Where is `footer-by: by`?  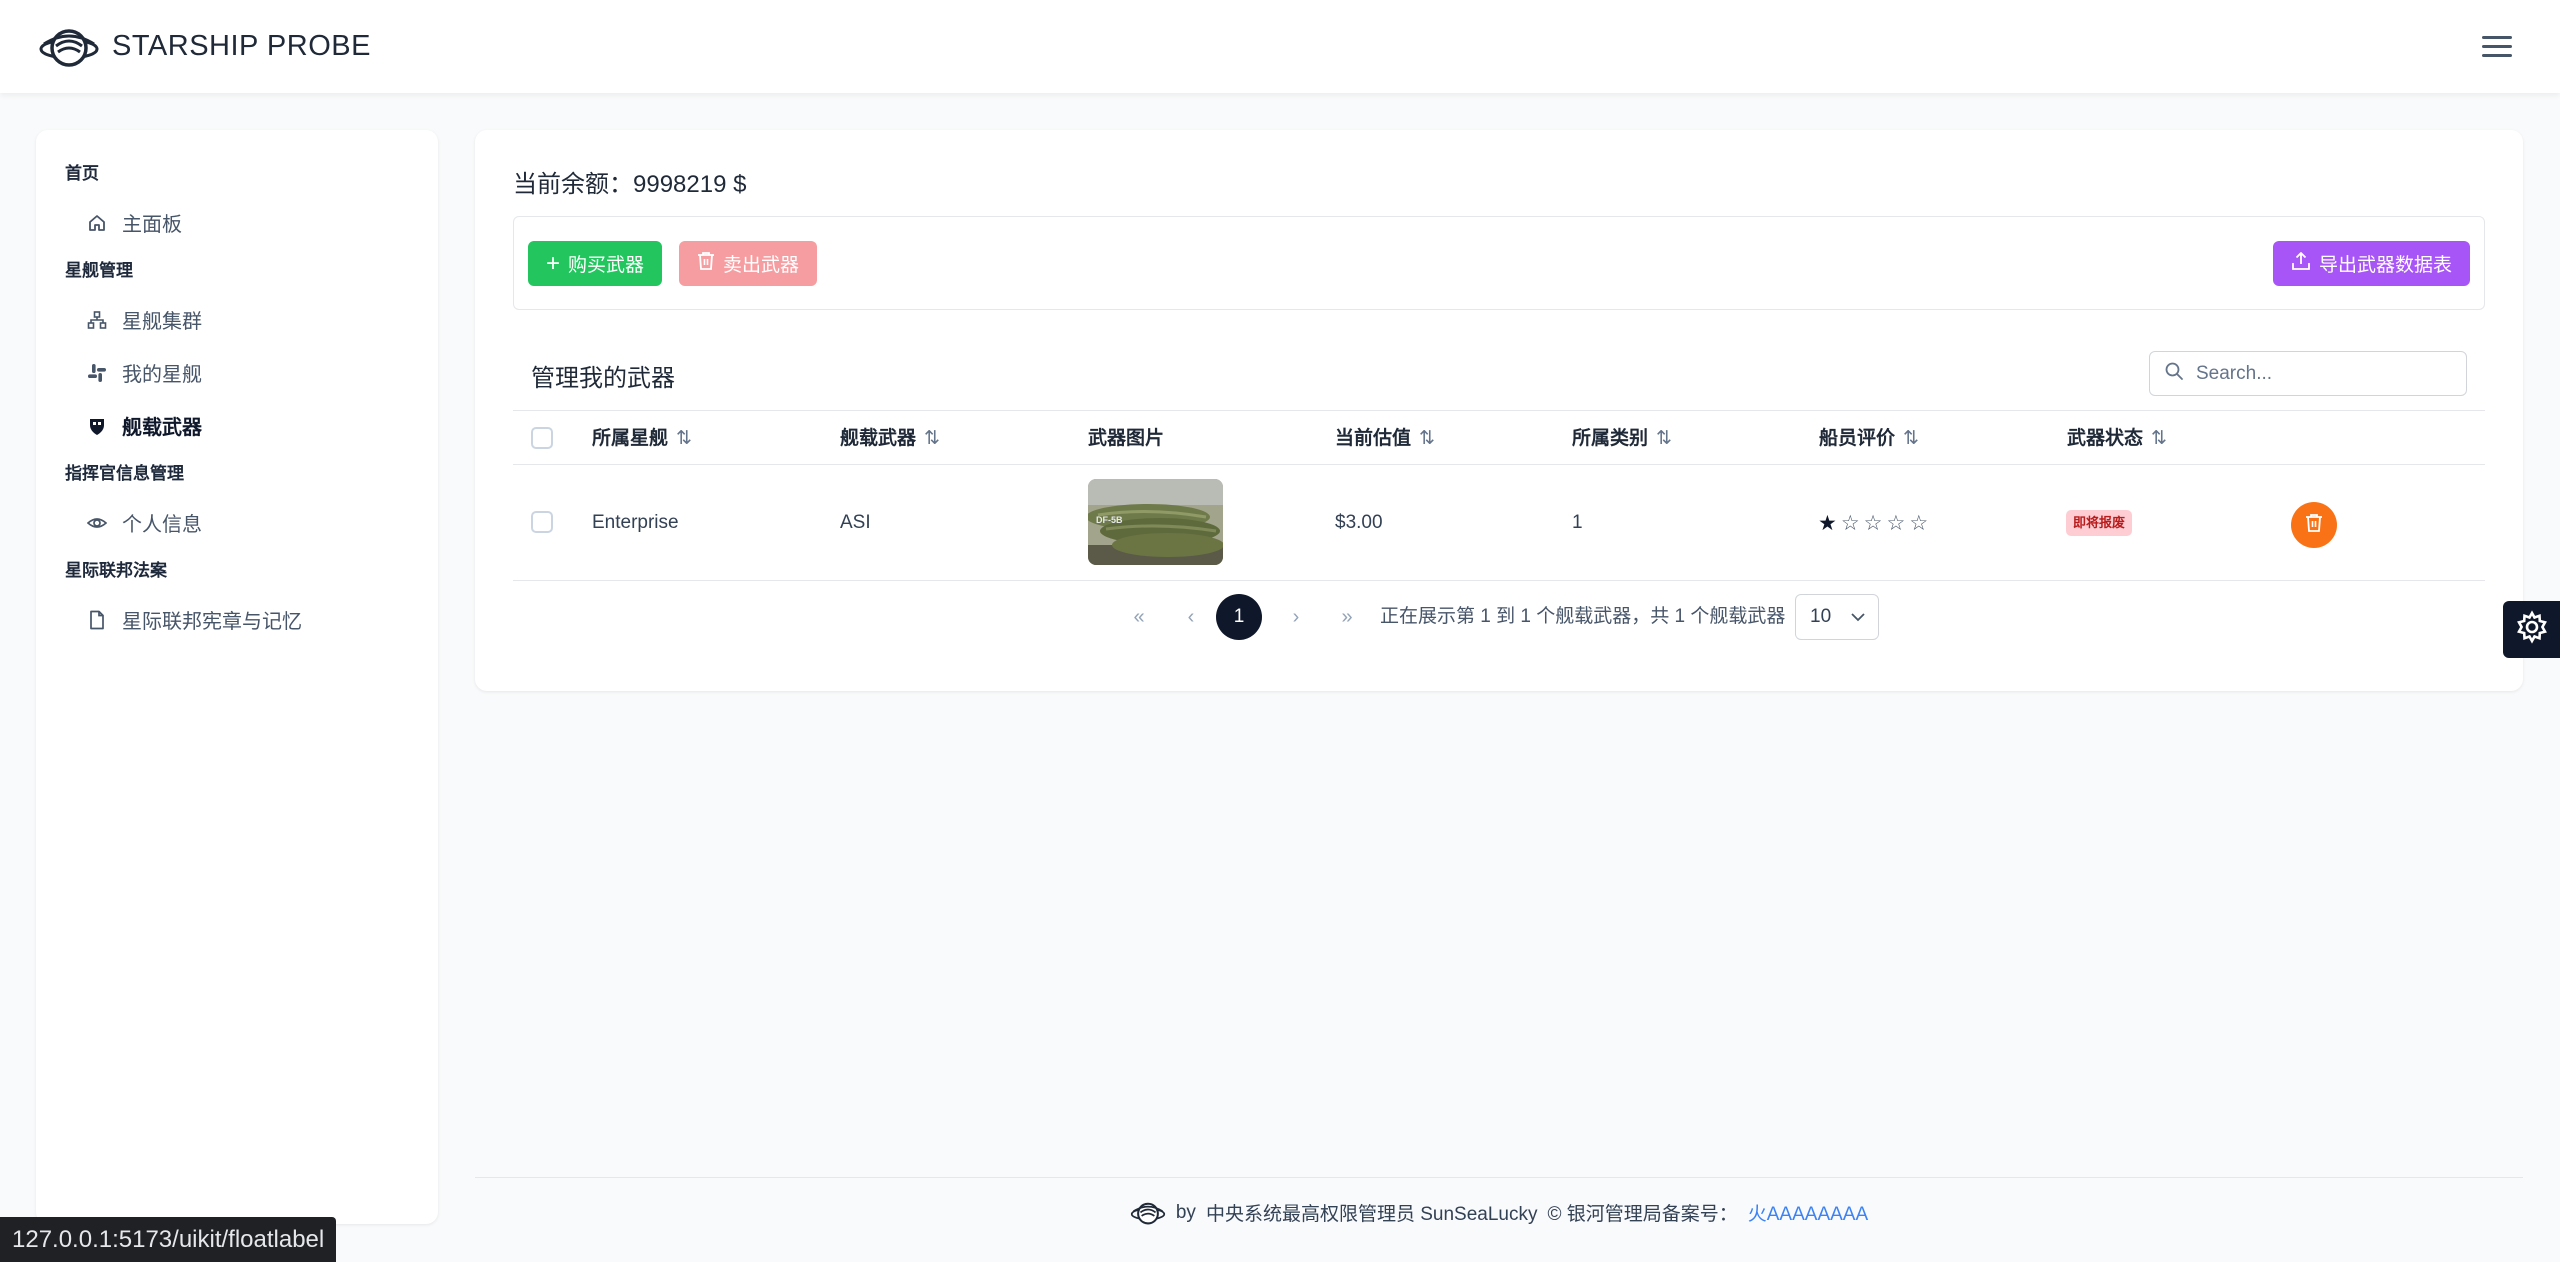 footer-by: by is located at coordinates (1185, 1212).